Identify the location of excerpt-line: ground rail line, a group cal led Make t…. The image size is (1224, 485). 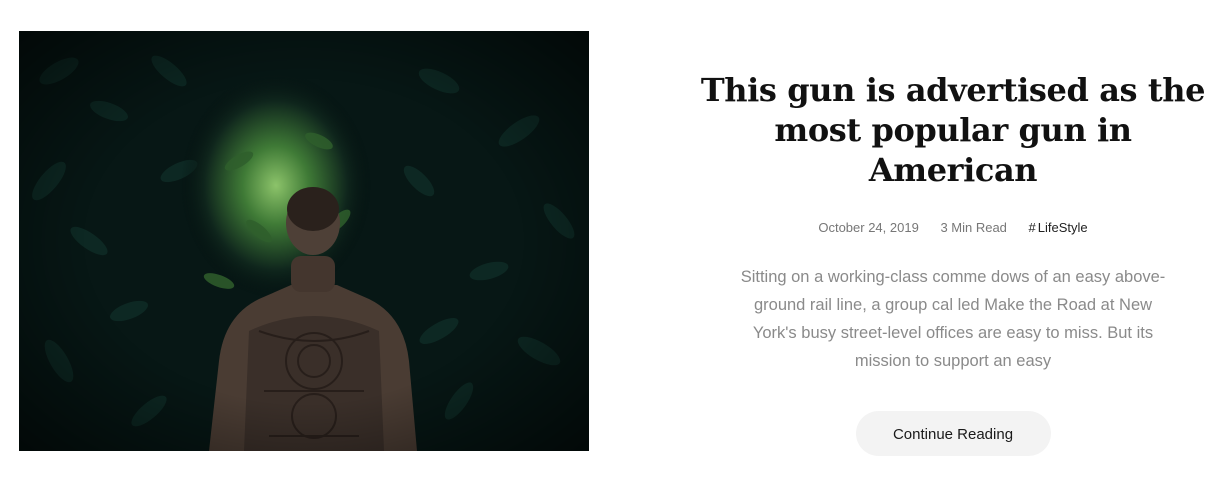
(953, 305).